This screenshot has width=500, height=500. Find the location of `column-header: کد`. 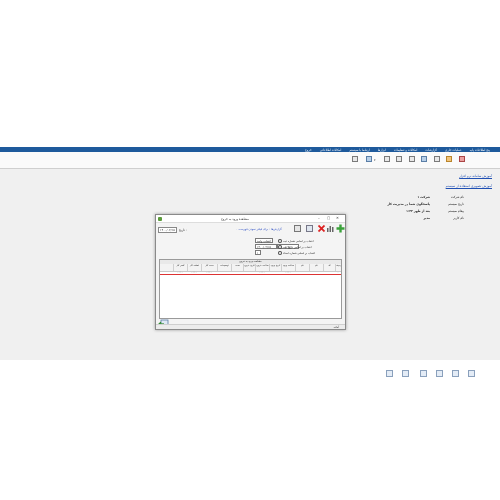

column-header: کد is located at coordinates (329, 267).